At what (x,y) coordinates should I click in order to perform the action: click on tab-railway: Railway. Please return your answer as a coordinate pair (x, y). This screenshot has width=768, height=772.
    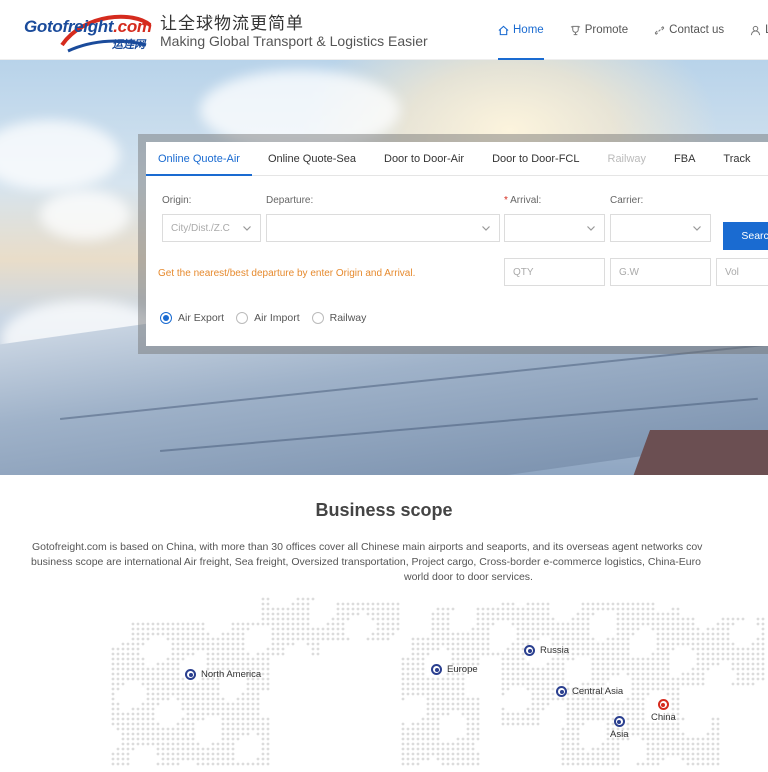
    Looking at the image, I should click on (627, 158).